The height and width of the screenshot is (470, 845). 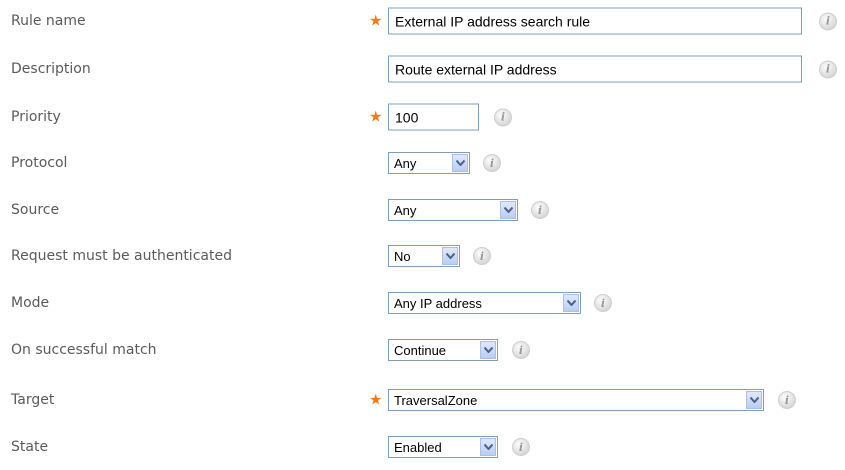 I want to click on target-selected-value: TraversalZone, so click(x=436, y=400).